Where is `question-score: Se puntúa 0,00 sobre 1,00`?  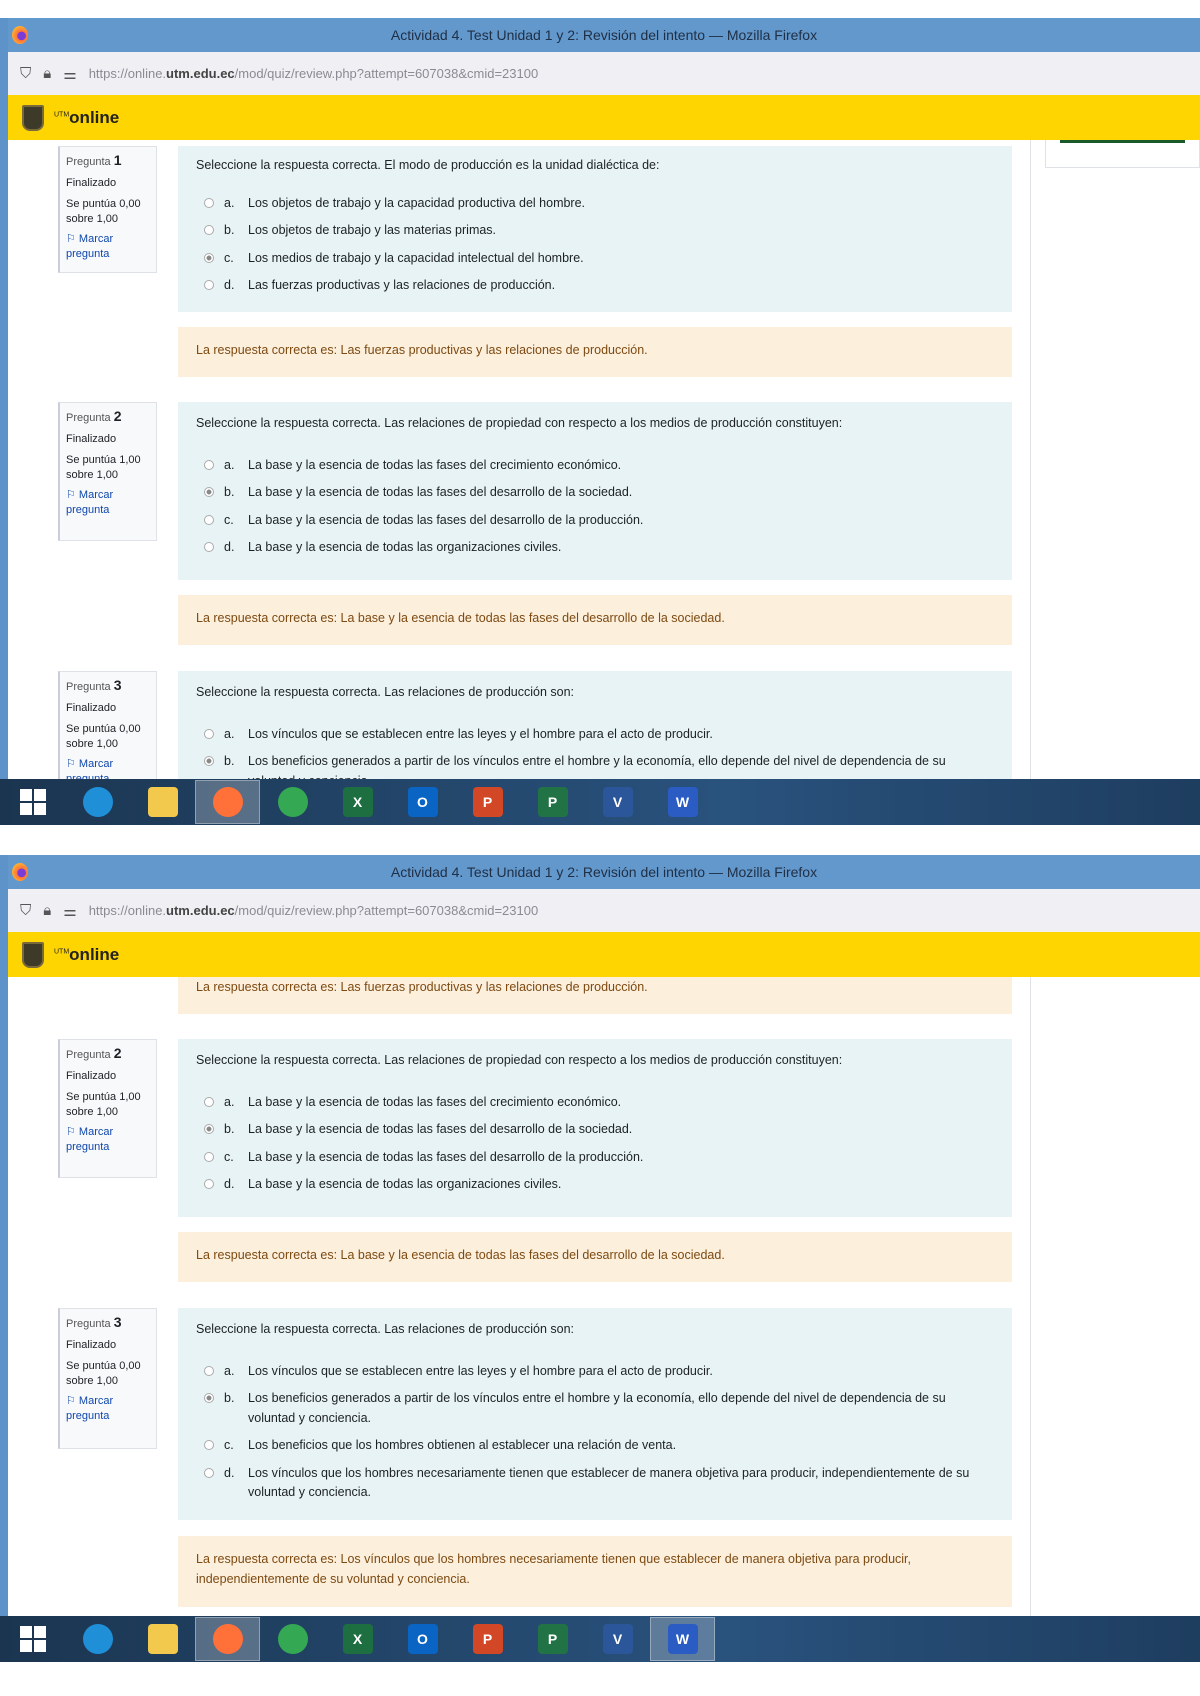 question-score: Se puntúa 0,00 sobre 1,00 is located at coordinates (103, 211).